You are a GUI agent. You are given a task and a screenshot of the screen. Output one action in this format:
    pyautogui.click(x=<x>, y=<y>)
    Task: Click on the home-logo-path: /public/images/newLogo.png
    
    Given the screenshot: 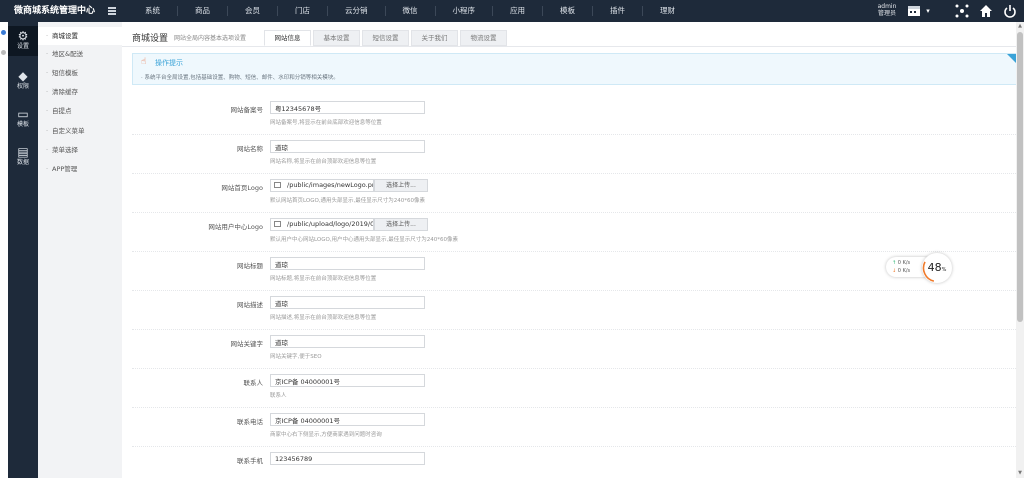 What is the action you would take?
    pyautogui.click(x=322, y=185)
    